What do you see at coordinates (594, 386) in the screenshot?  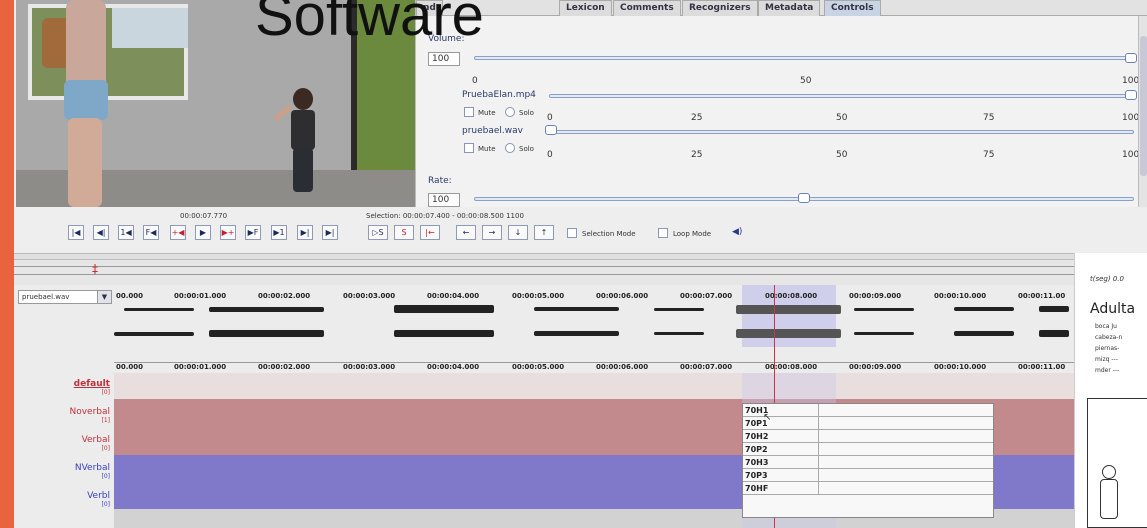 I see `tier-row-default` at bounding box center [594, 386].